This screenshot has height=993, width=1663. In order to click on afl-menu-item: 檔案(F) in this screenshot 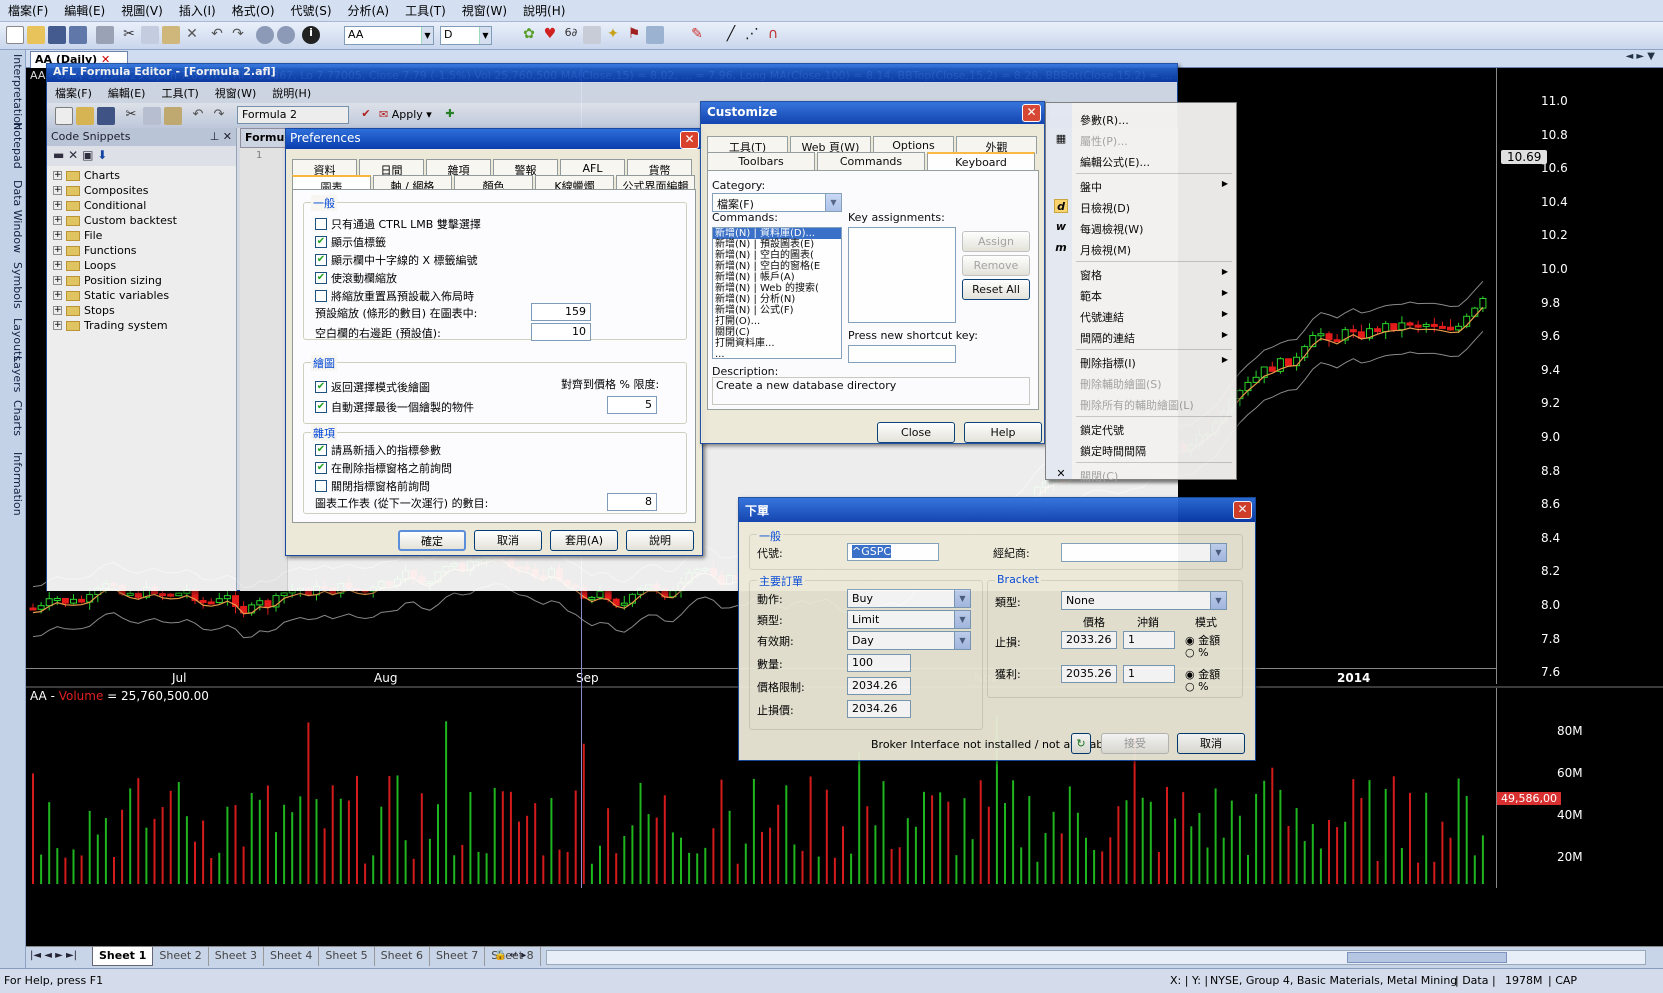, I will do `click(73, 93)`.